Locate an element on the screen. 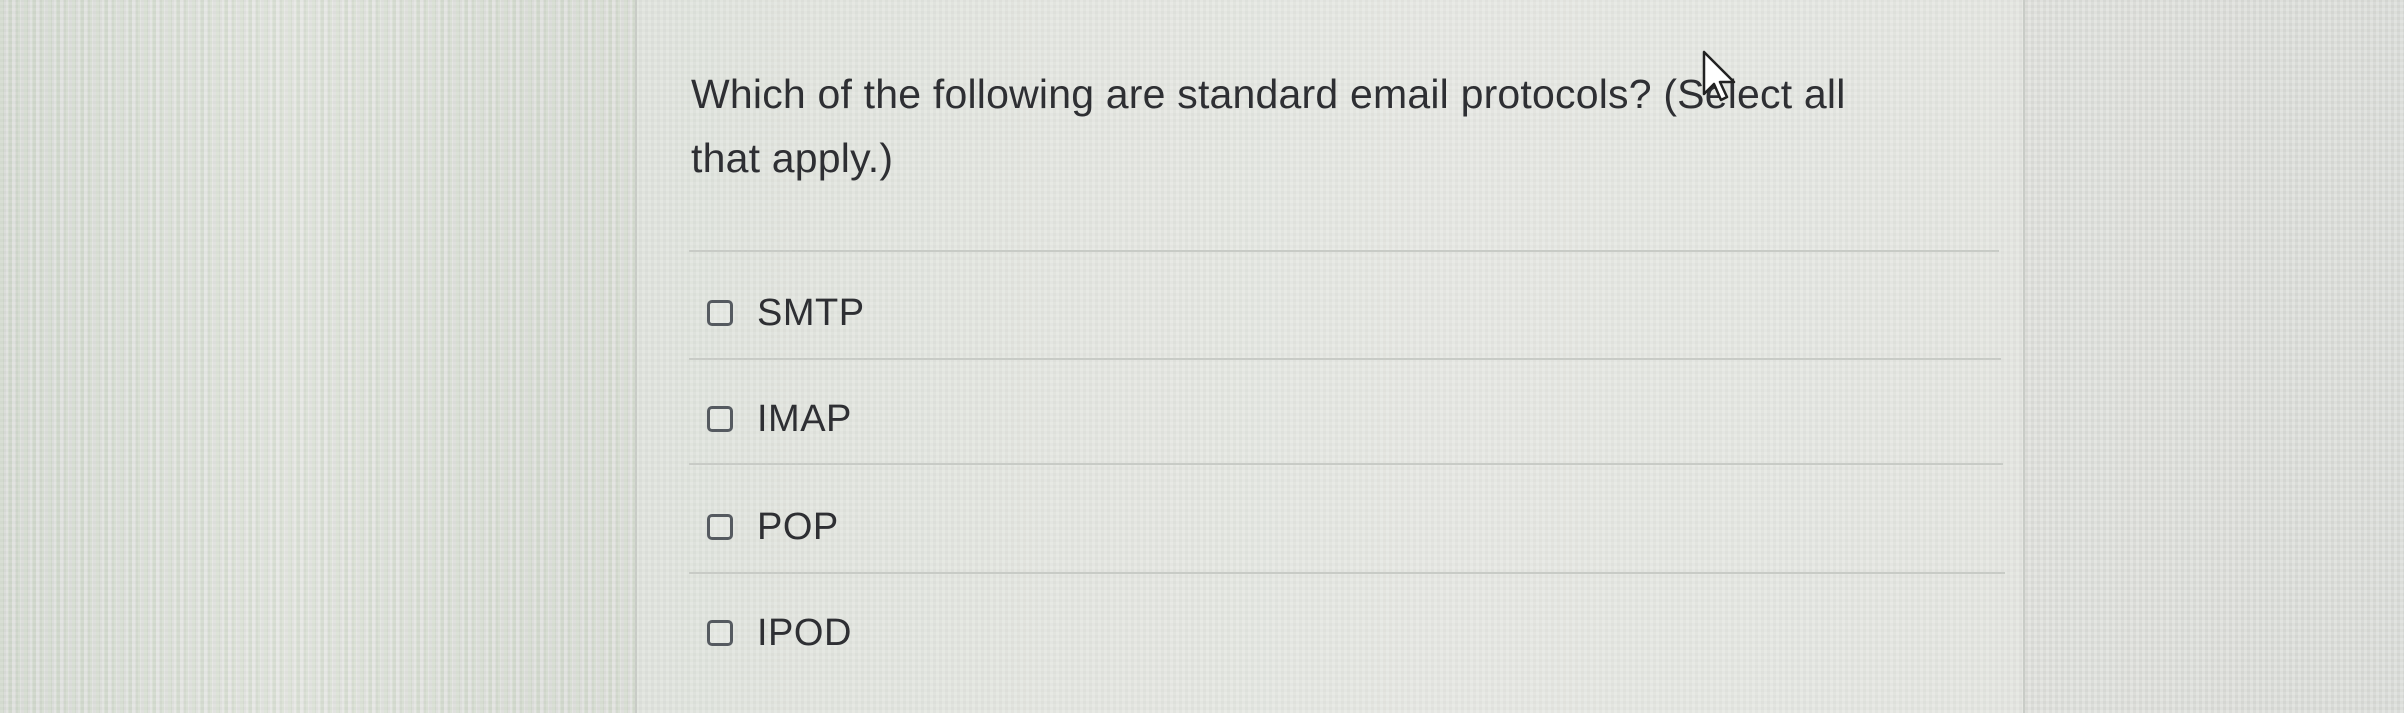 Image resolution: width=2404 pixels, height=713 pixels. answer-label: IMAP is located at coordinates (804, 418).